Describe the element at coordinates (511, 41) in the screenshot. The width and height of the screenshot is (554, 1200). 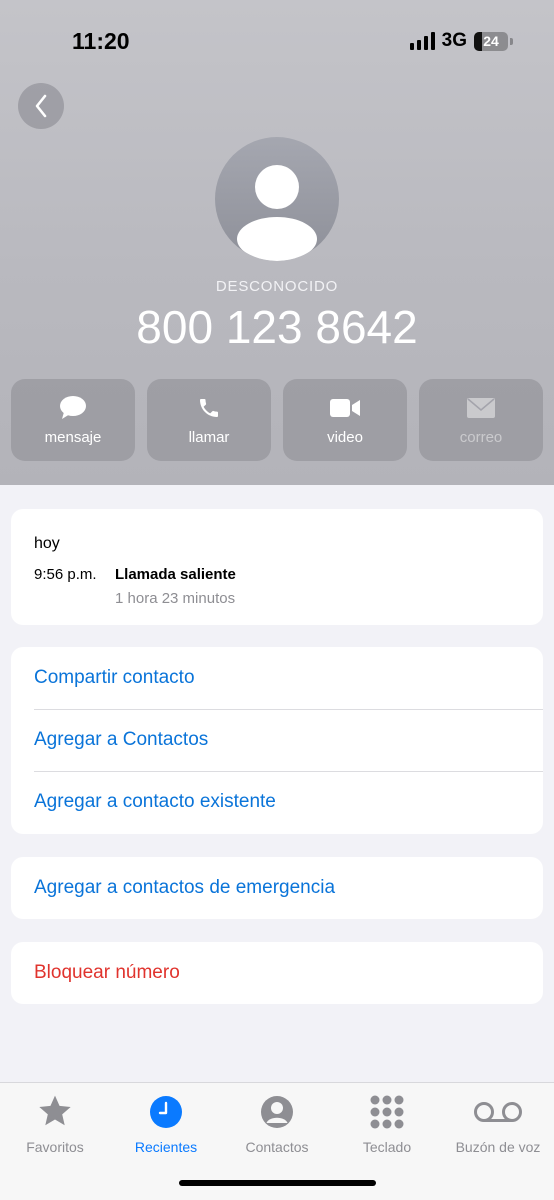
I see `battery-cap` at that location.